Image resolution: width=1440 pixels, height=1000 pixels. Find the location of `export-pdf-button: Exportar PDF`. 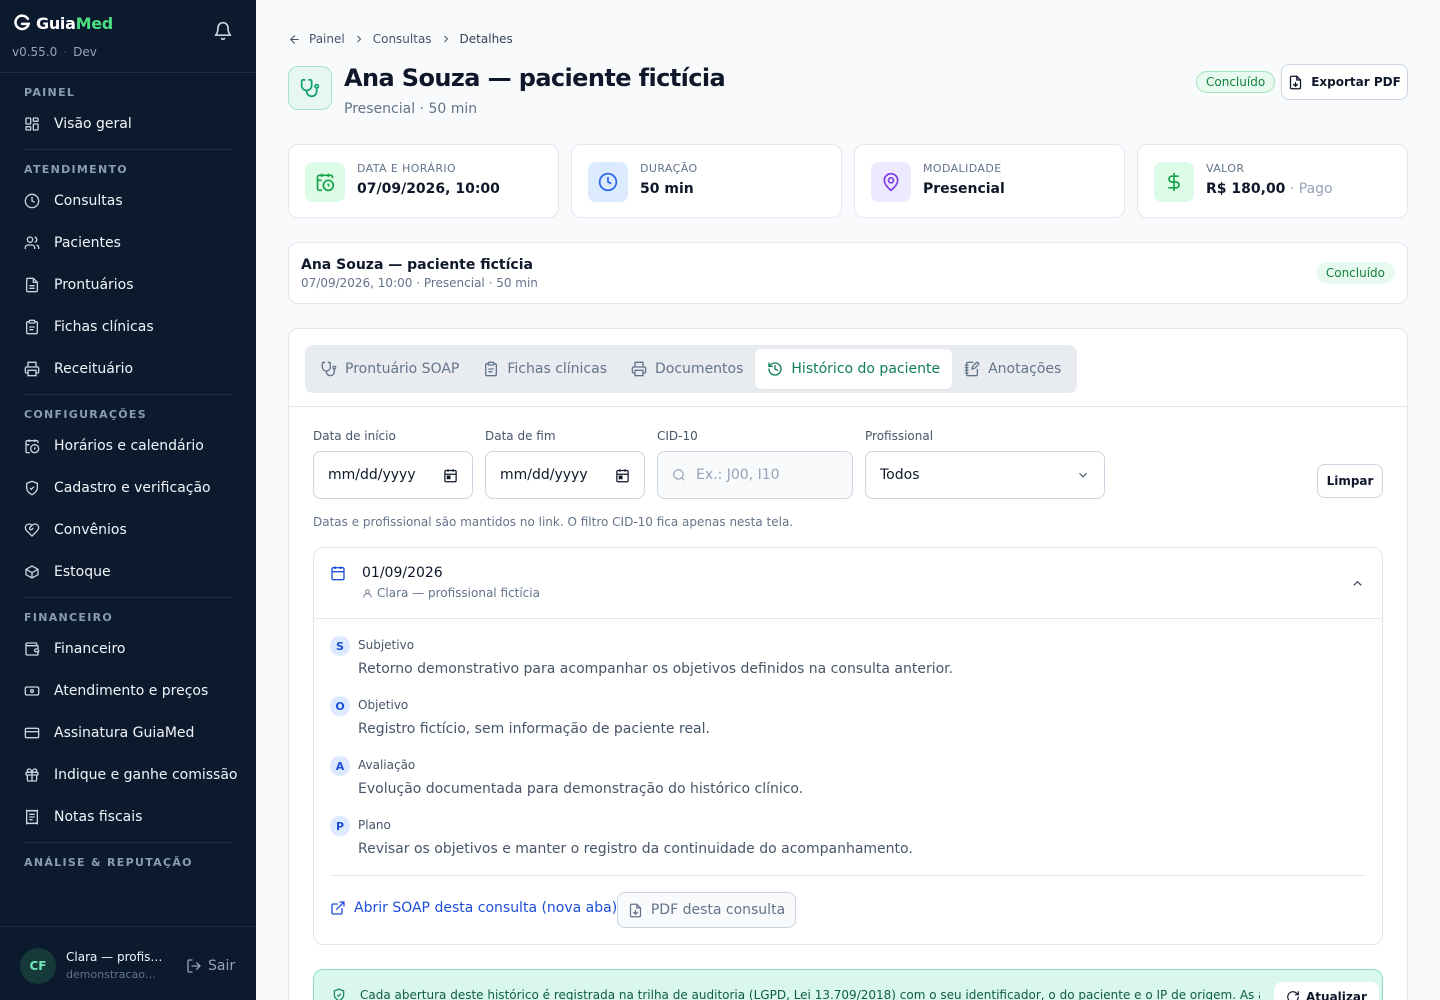

export-pdf-button: Exportar PDF is located at coordinates (1344, 82).